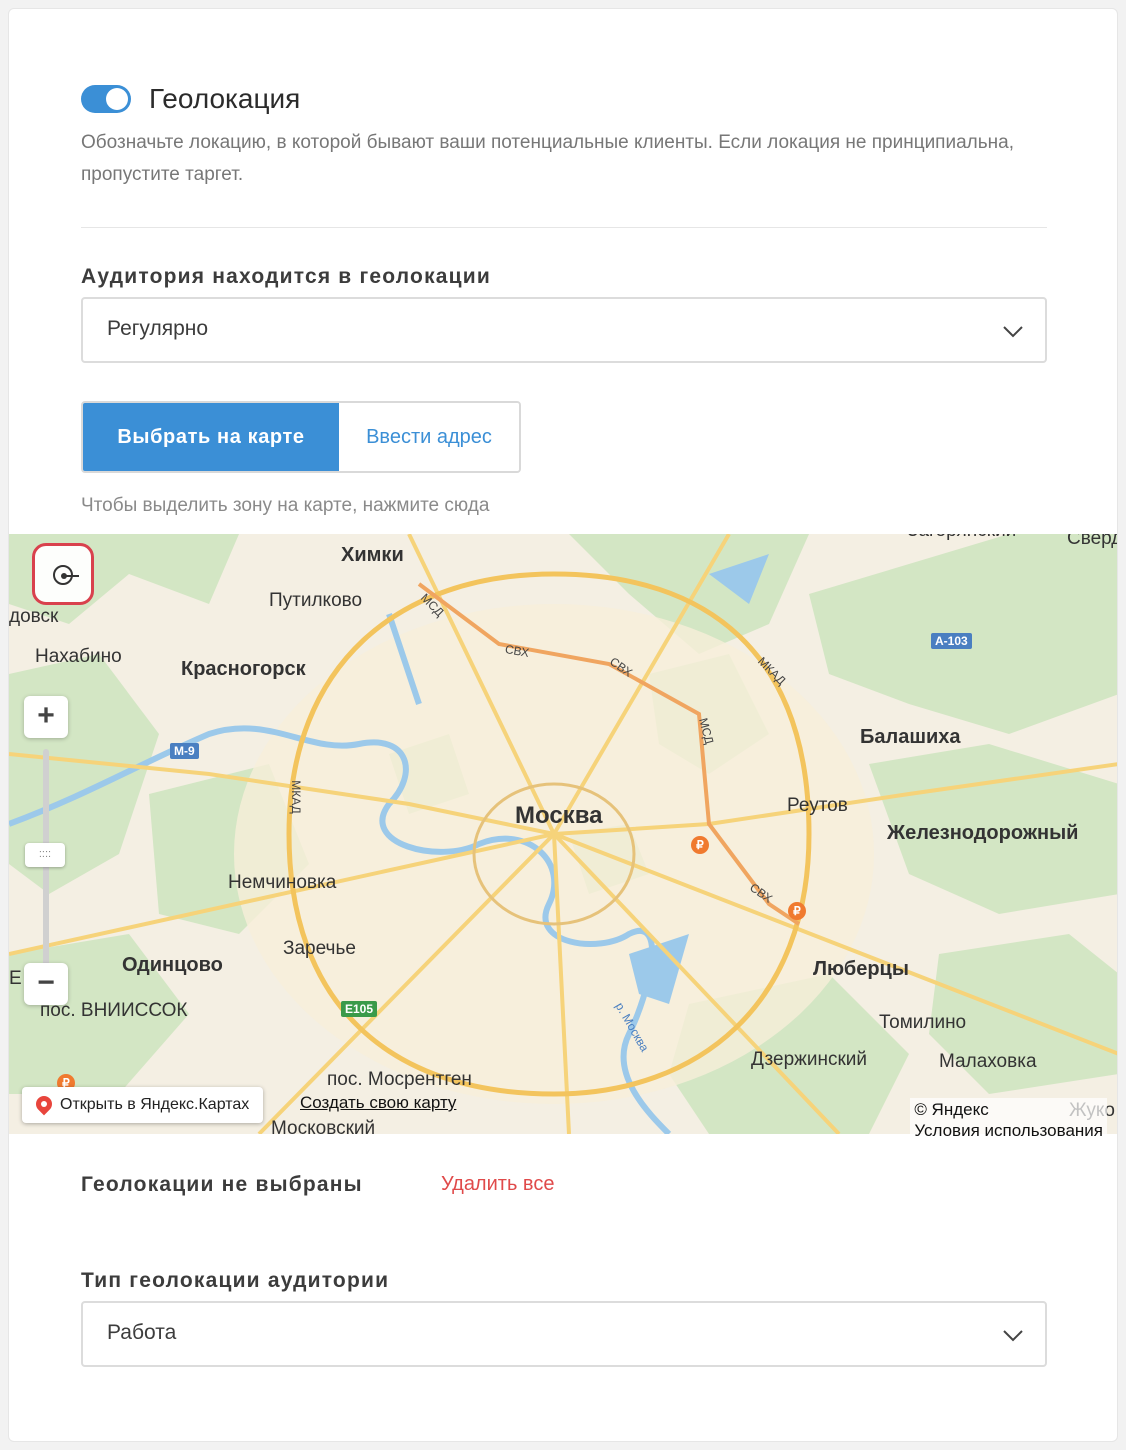  Describe the element at coordinates (142, 1332) in the screenshot. I see `geo-type-value: Работа` at that location.